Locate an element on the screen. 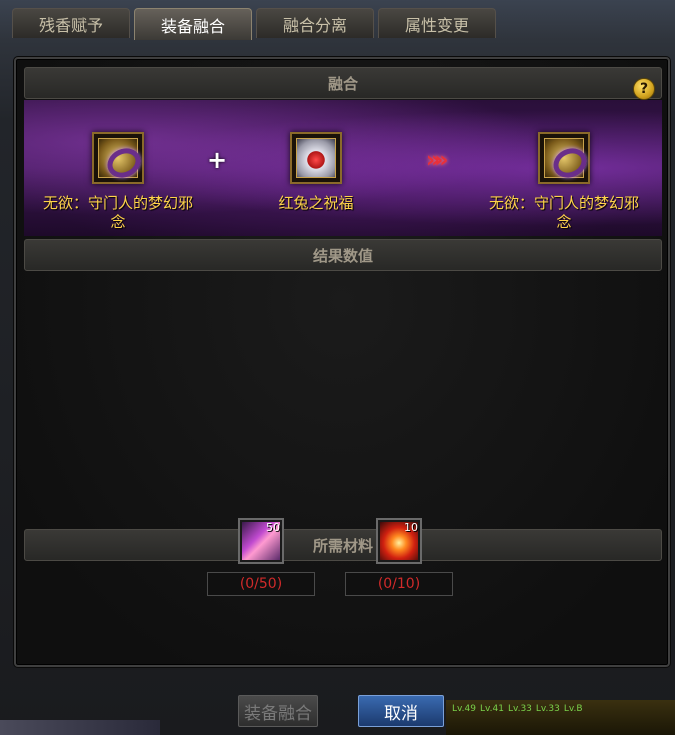 This screenshot has width=675, height=735. catalyst-item-slot is located at coordinates (316, 158).